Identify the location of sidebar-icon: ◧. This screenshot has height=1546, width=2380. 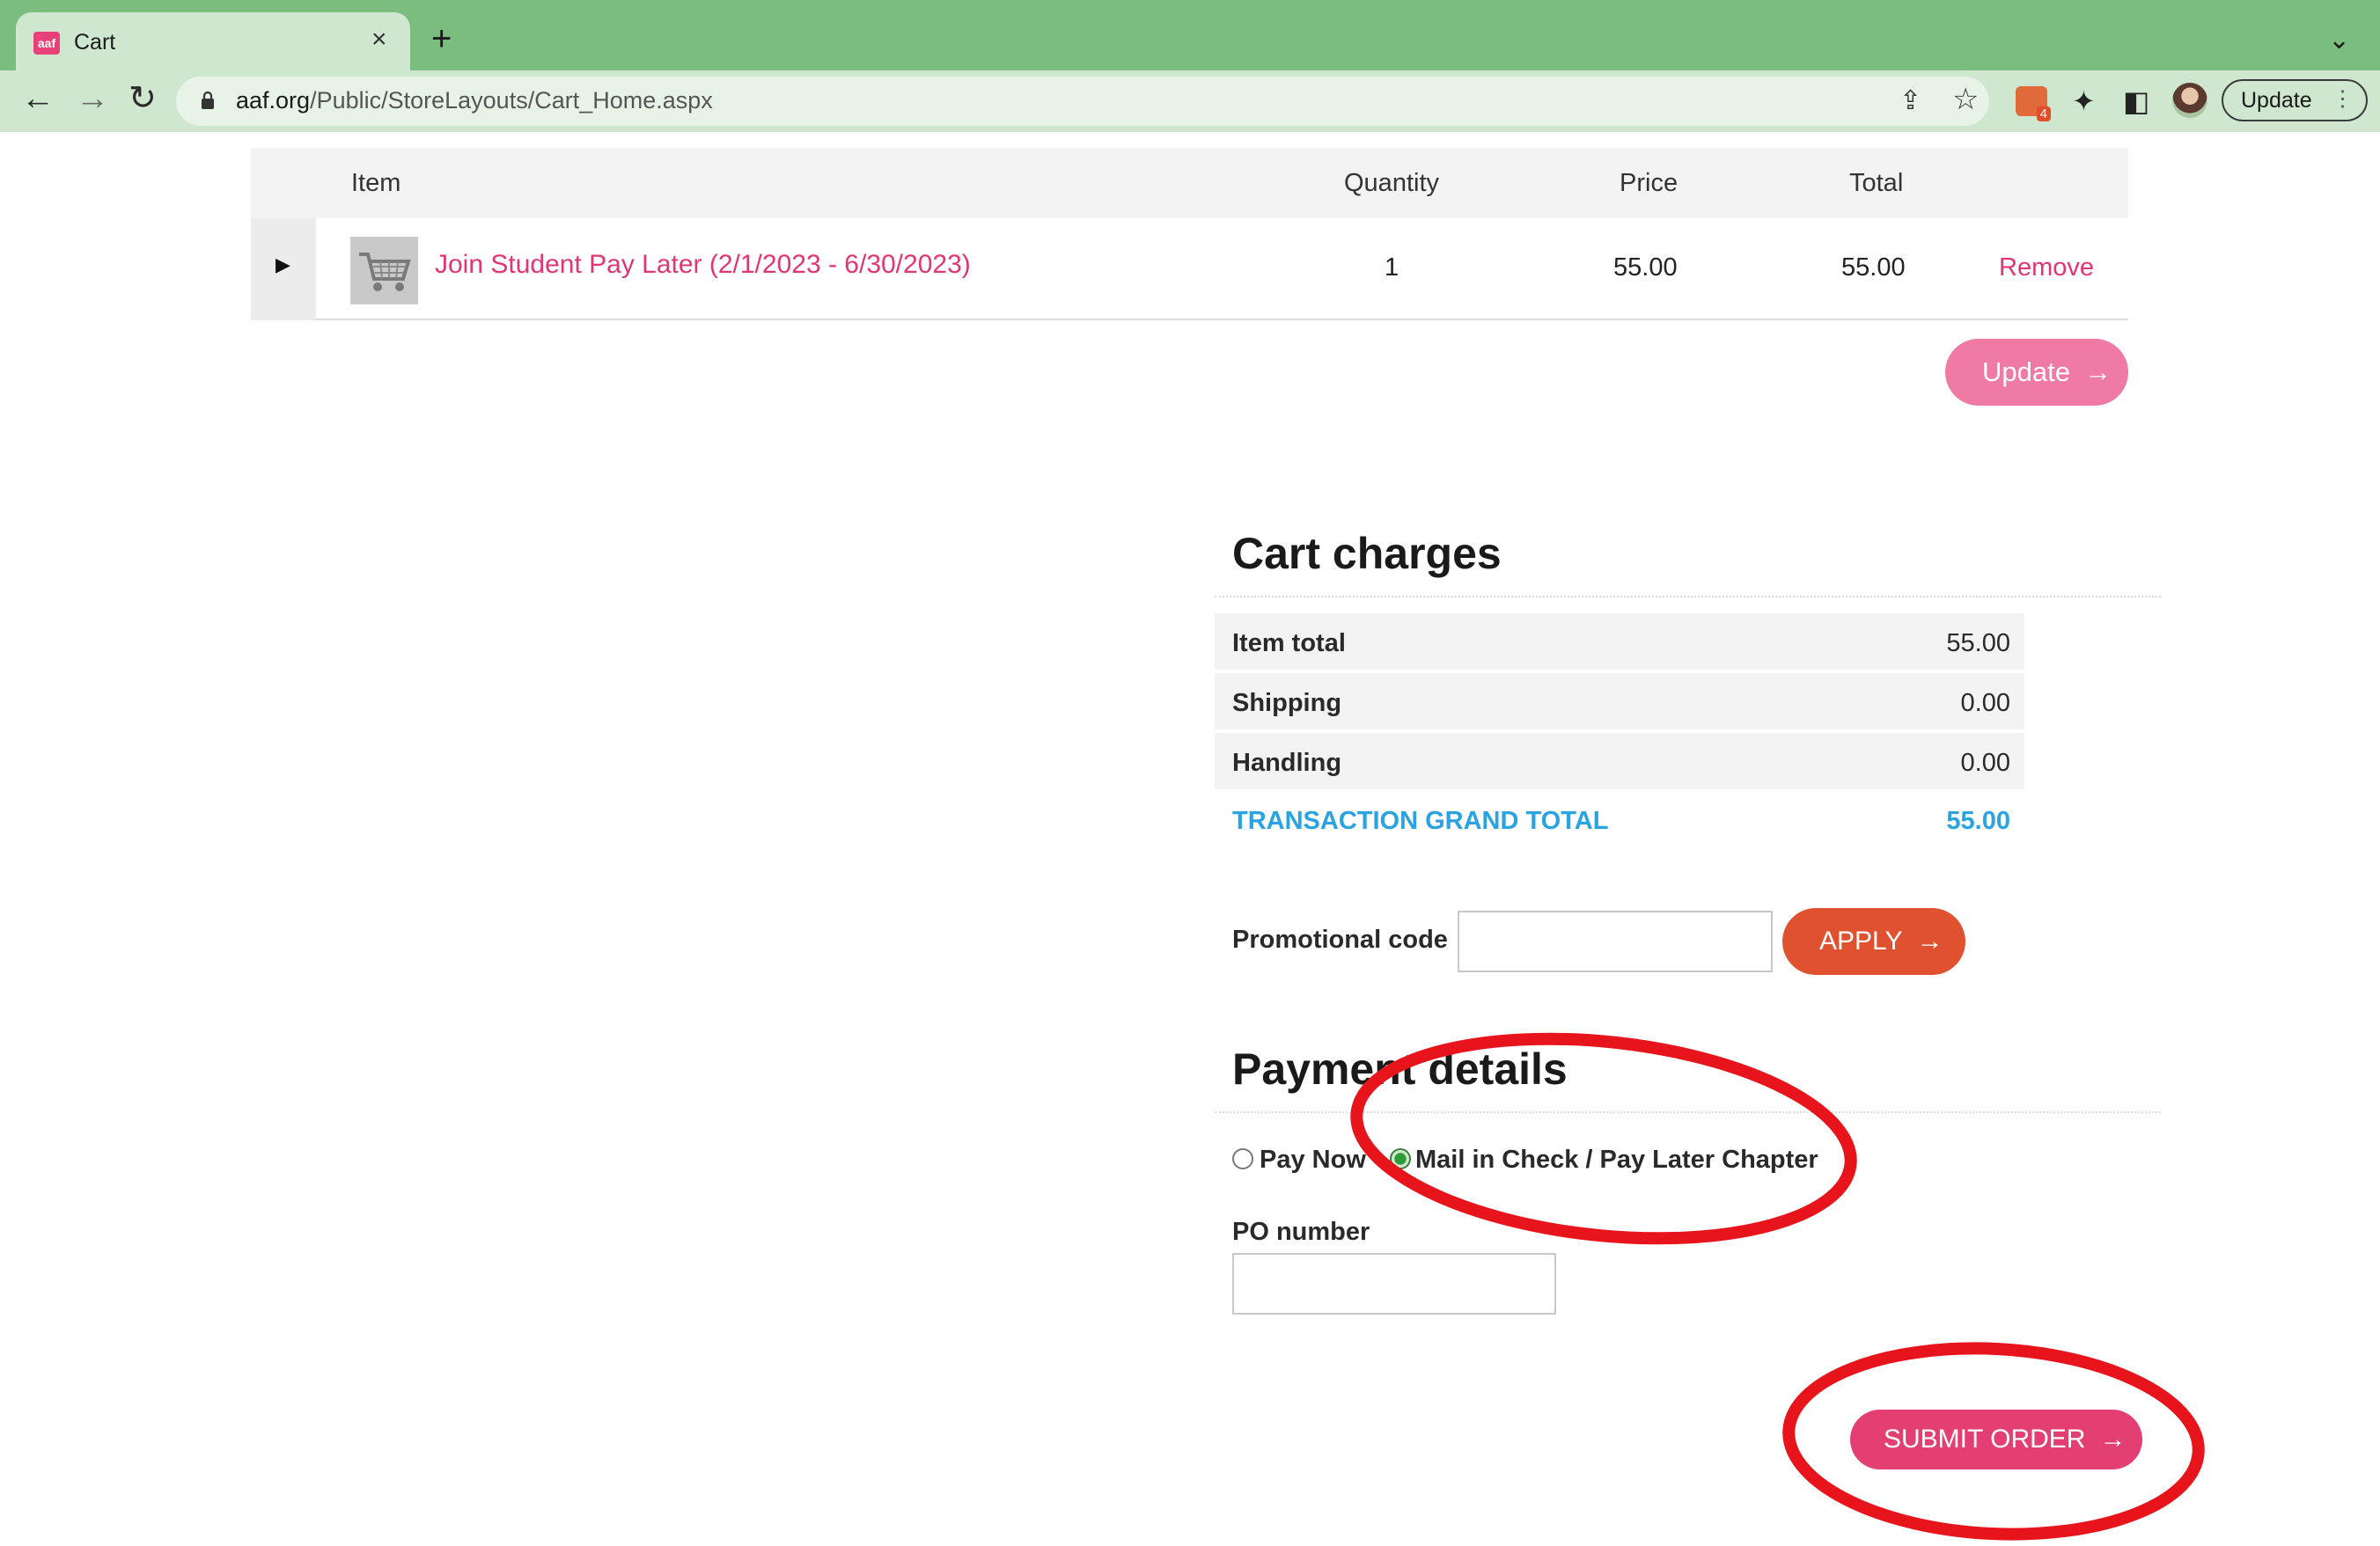
(2136, 101).